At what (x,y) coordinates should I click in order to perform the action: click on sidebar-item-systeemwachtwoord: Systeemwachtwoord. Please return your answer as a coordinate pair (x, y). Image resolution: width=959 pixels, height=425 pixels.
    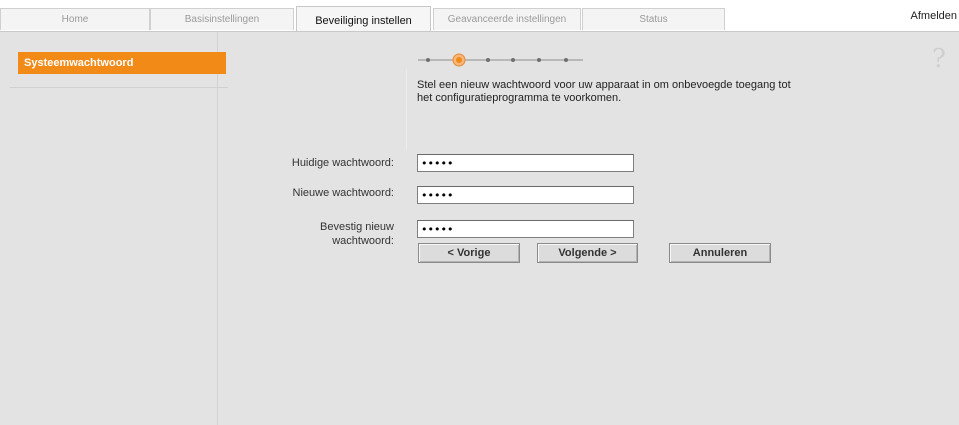
    Looking at the image, I should click on (122, 63).